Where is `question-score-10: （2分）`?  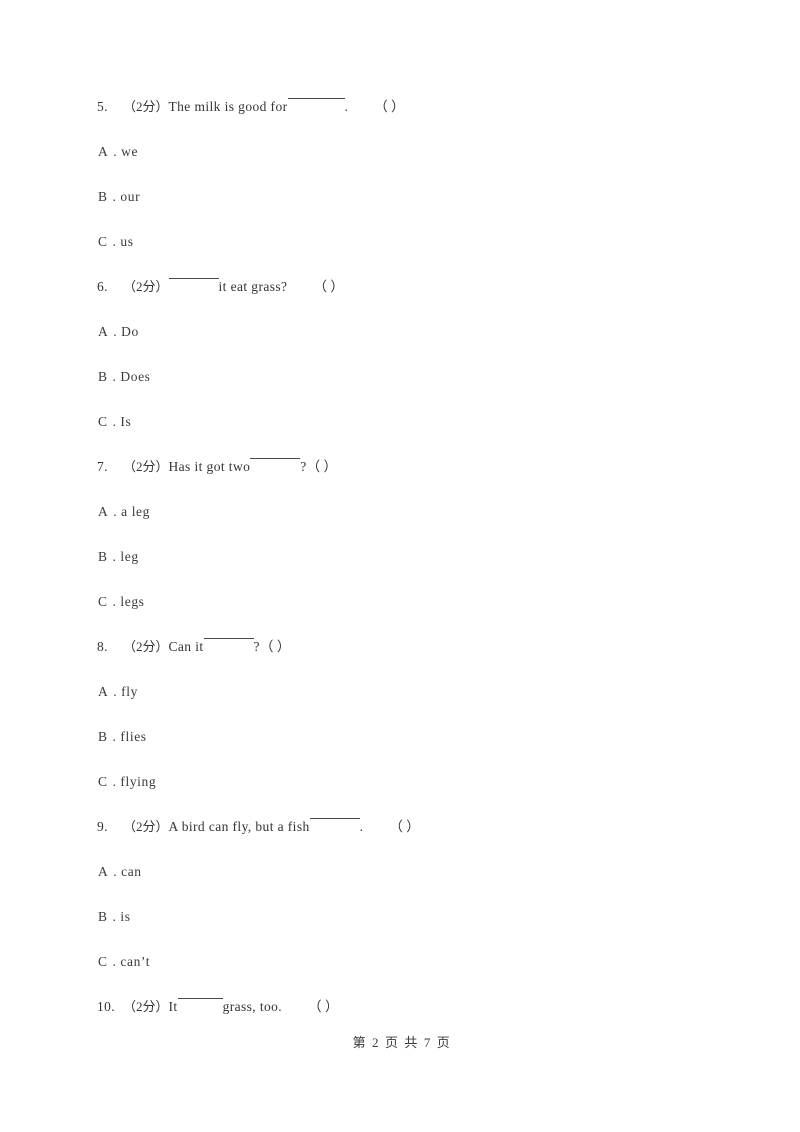
question-score-10: （2分） is located at coordinates (146, 1006).